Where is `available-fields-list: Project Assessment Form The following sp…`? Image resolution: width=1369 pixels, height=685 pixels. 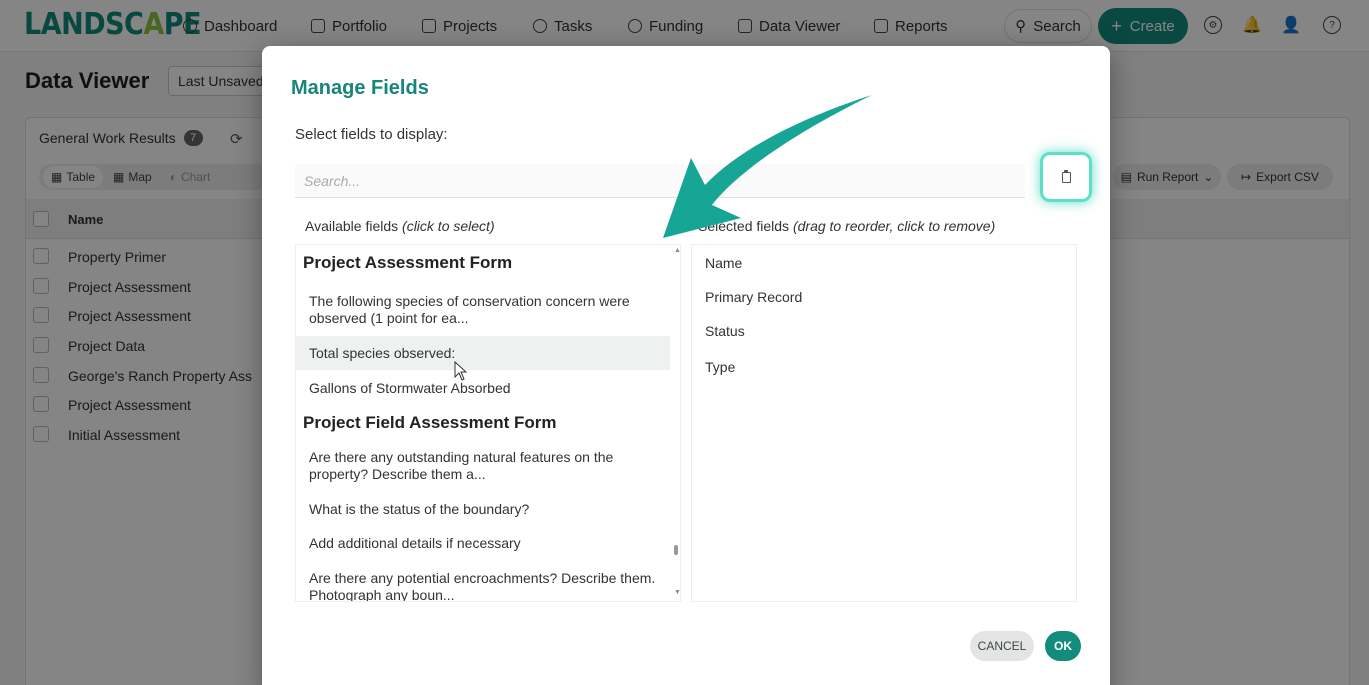
available-fields-list: Project Assessment Form The following sp… is located at coordinates (488, 423).